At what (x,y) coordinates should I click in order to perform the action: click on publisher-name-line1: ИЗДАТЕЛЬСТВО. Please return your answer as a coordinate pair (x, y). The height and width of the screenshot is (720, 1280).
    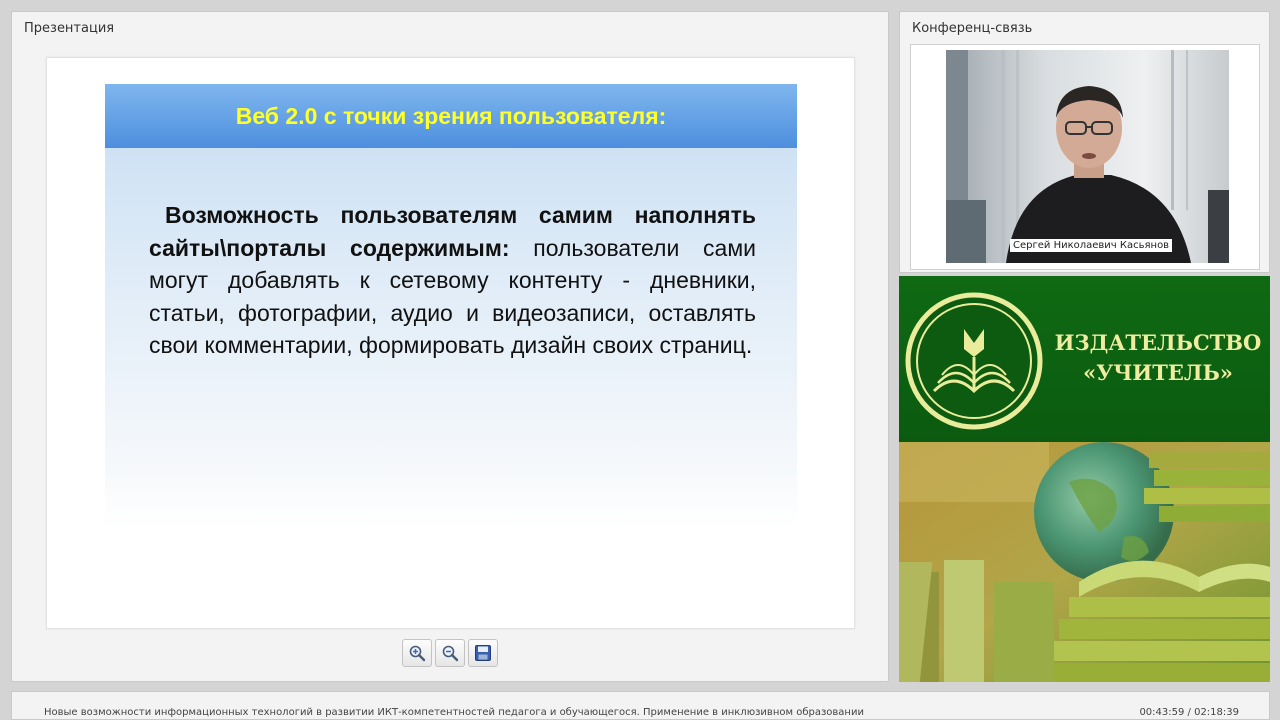
    Looking at the image, I should click on (1158, 342).